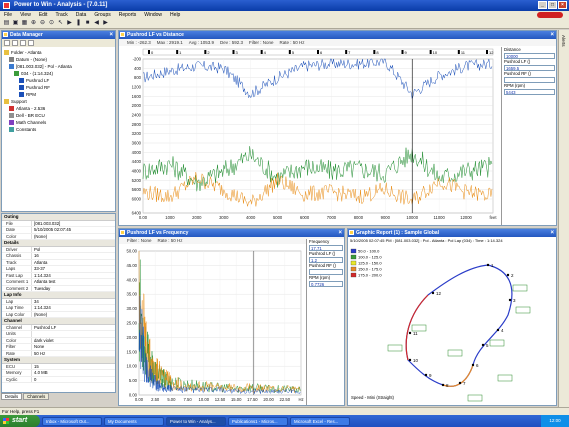 This screenshot has width=569, height=427. Describe the element at coordinates (542, 5) in the screenshot. I see `minimize-button: _` at that location.